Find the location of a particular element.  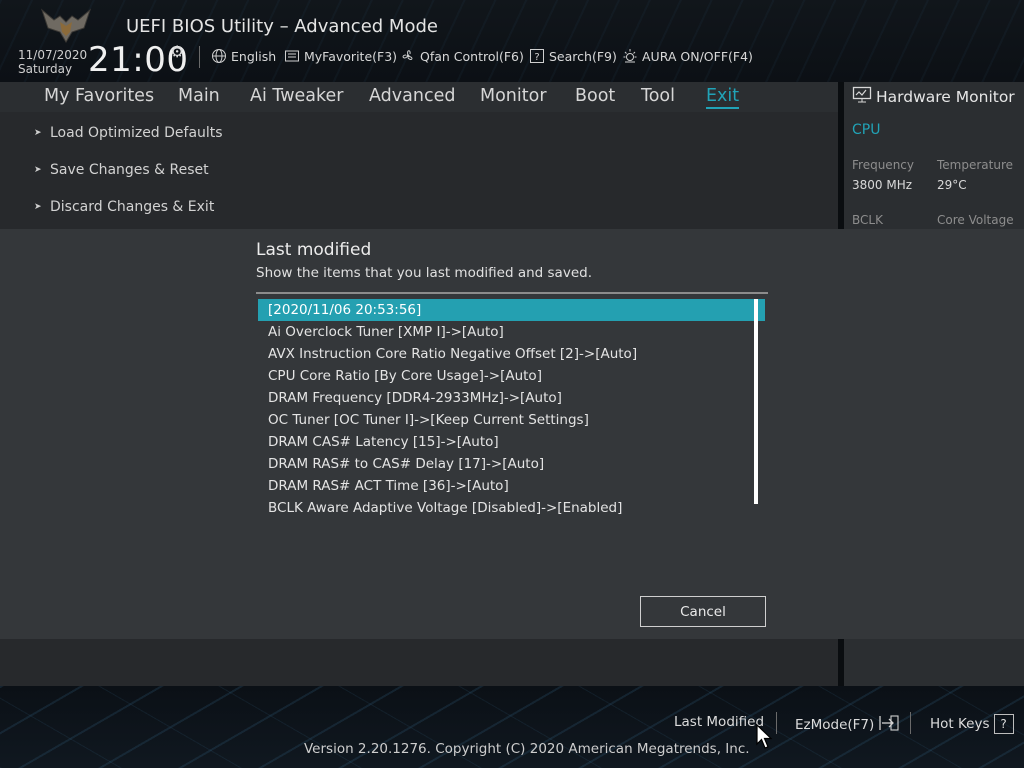

core-voltage-label: Core Voltage is located at coordinates (975, 220).